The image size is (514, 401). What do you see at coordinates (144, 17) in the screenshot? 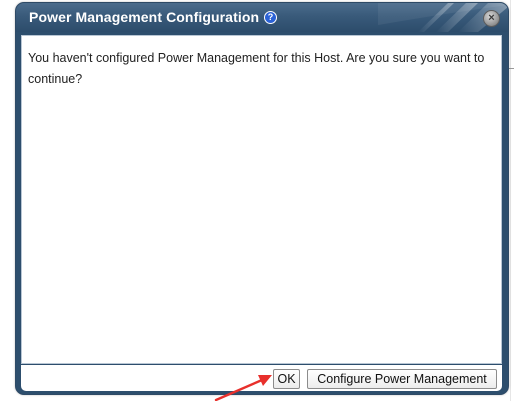
I see `dialog-title: Power Management Configuration` at bounding box center [144, 17].